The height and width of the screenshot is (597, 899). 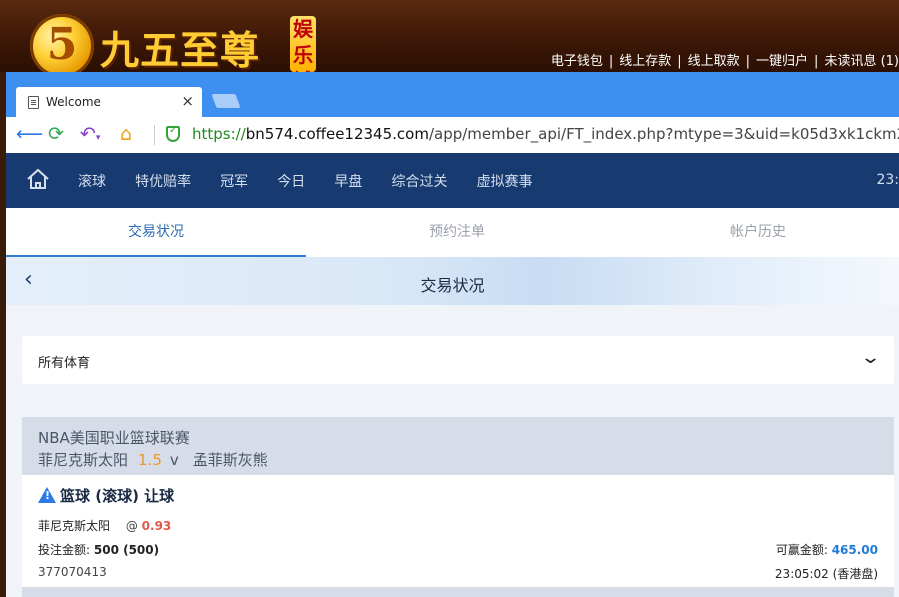 I want to click on refresh-icon: ⟳, so click(x=56, y=134).